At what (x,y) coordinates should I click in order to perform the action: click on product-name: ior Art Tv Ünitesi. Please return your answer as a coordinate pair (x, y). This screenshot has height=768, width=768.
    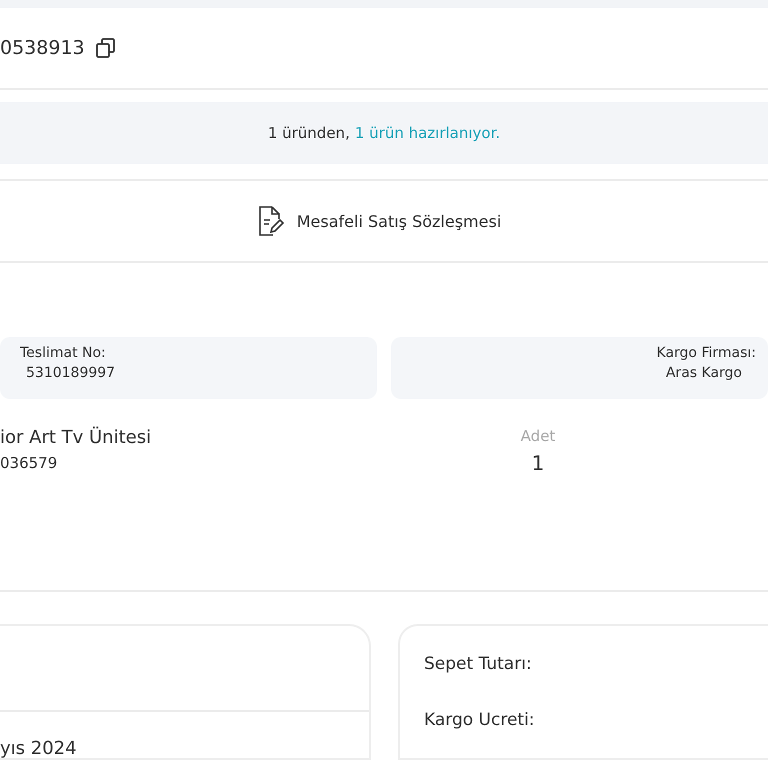
    Looking at the image, I should click on (76, 437).